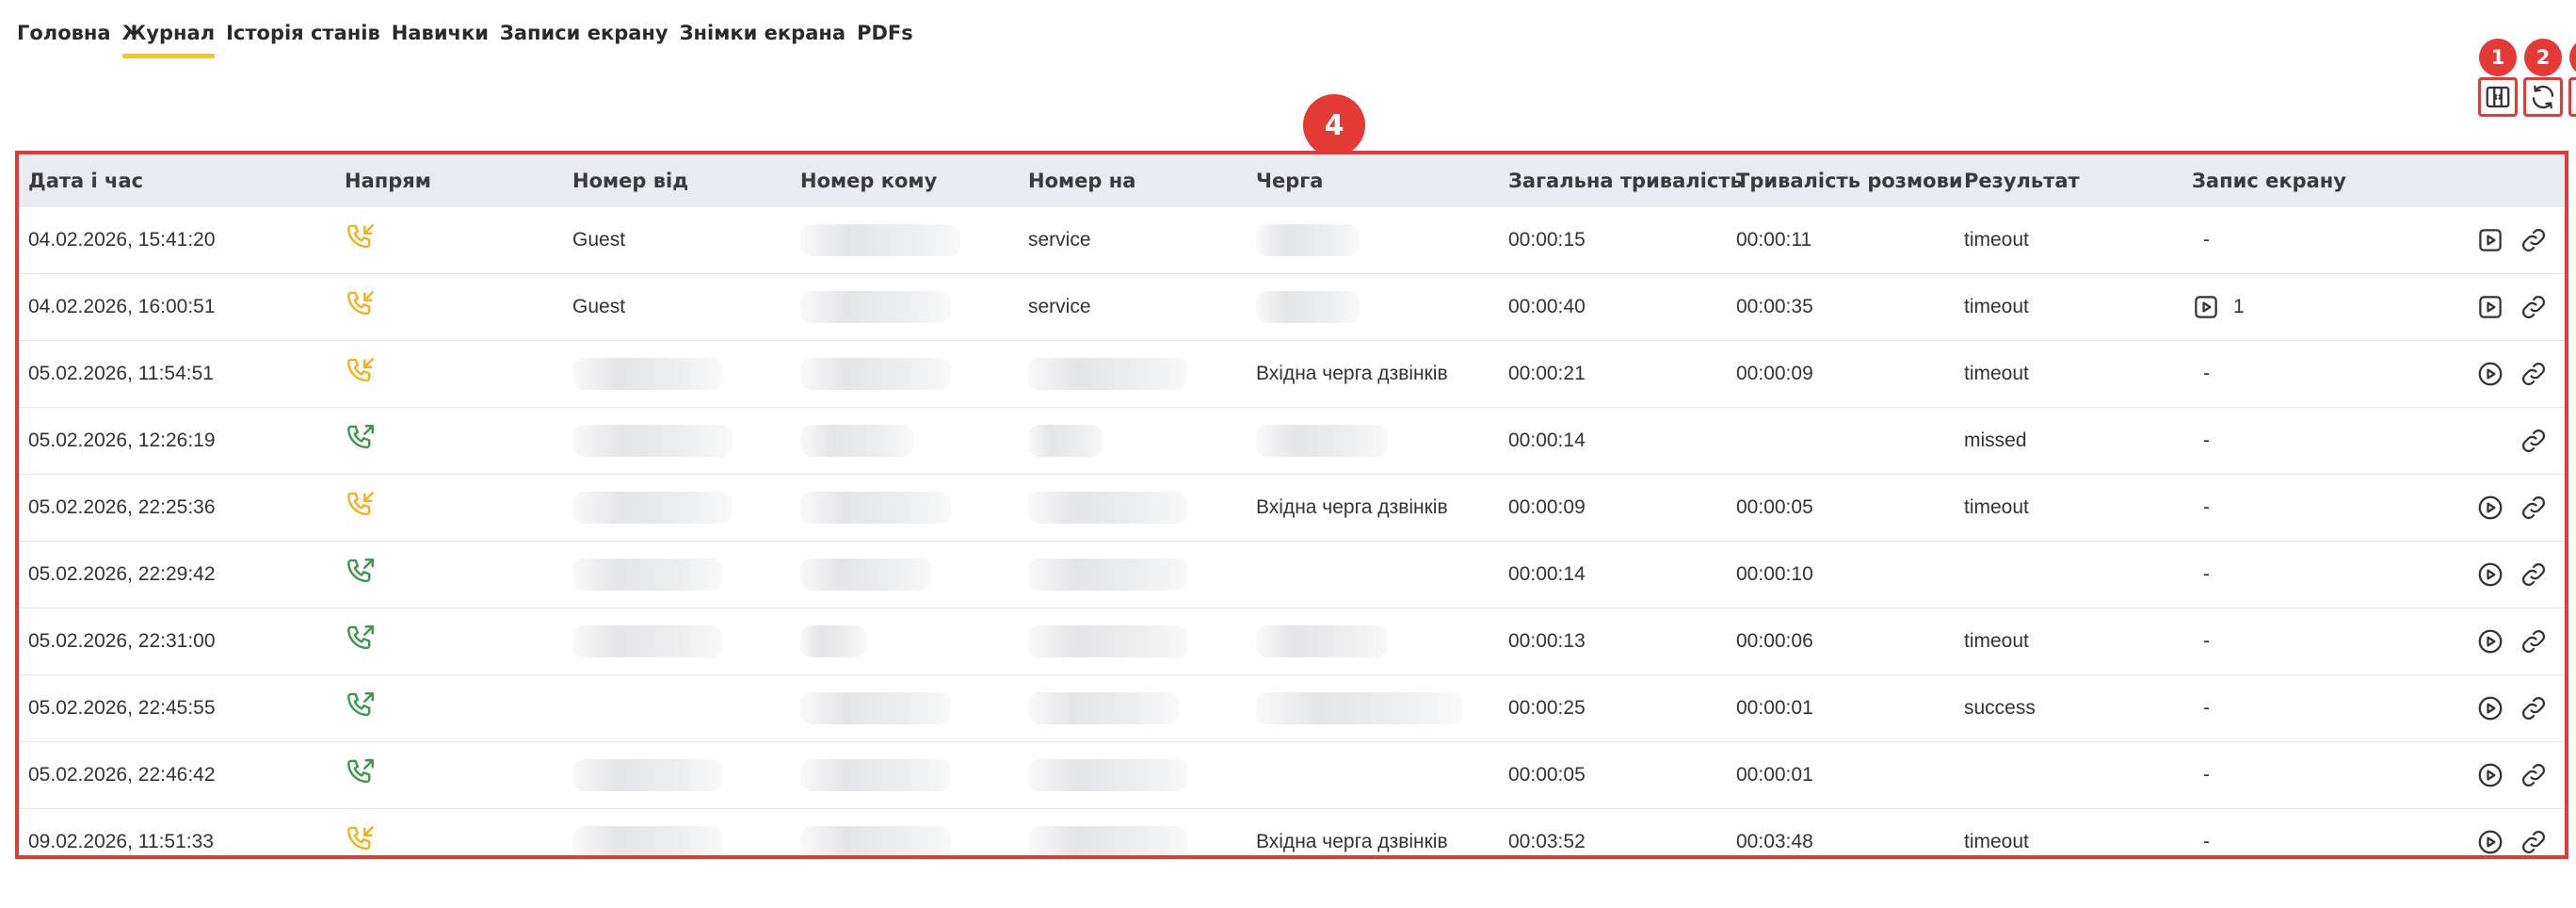 This screenshot has width=2576, height=908. I want to click on table-row: 05.02.2026, 12:26:19 00:00:14 missed -, so click(1292, 441).